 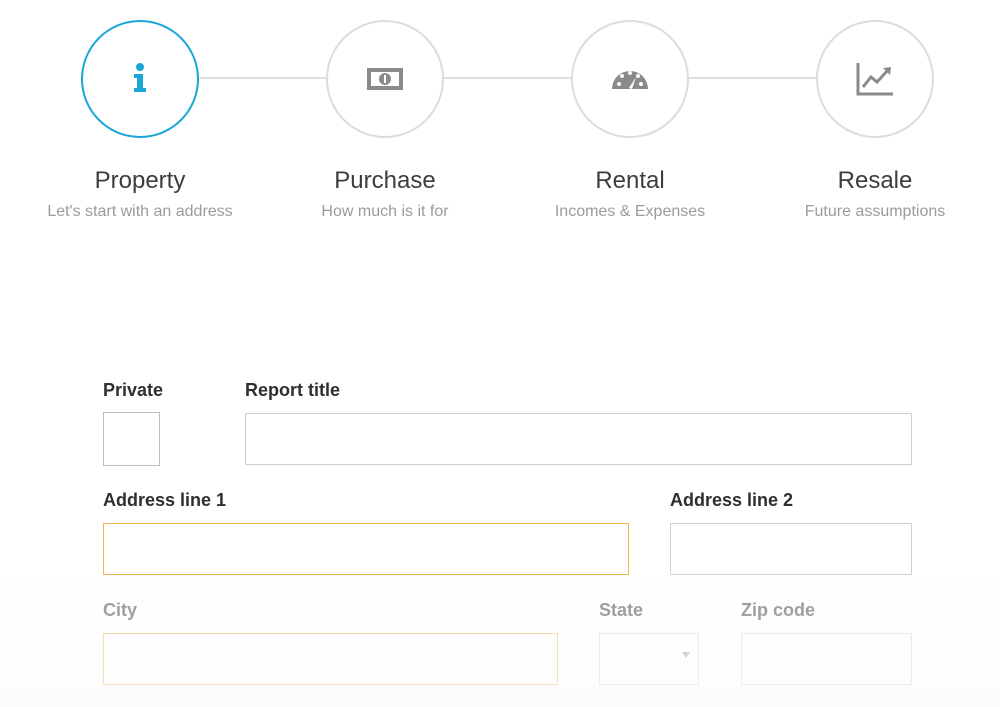 I want to click on address-line-1-input, so click(x=366, y=549).